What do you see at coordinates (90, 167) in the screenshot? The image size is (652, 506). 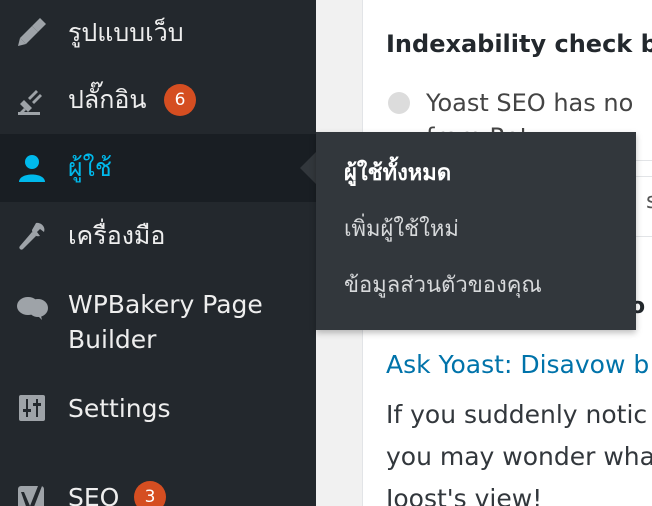 I see `sidebar-item-label: ผู้ใช้` at bounding box center [90, 167].